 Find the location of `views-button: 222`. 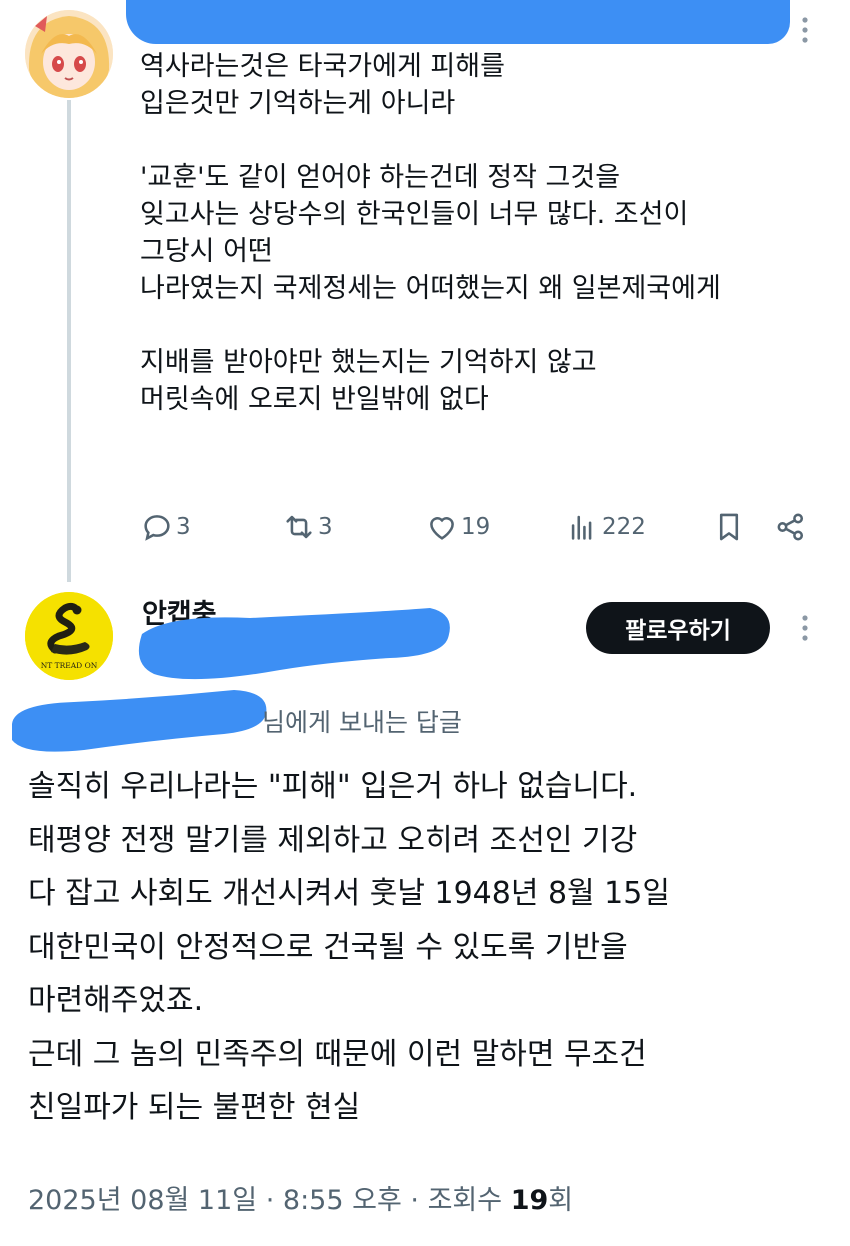

views-button: 222 is located at coordinates (606, 527).